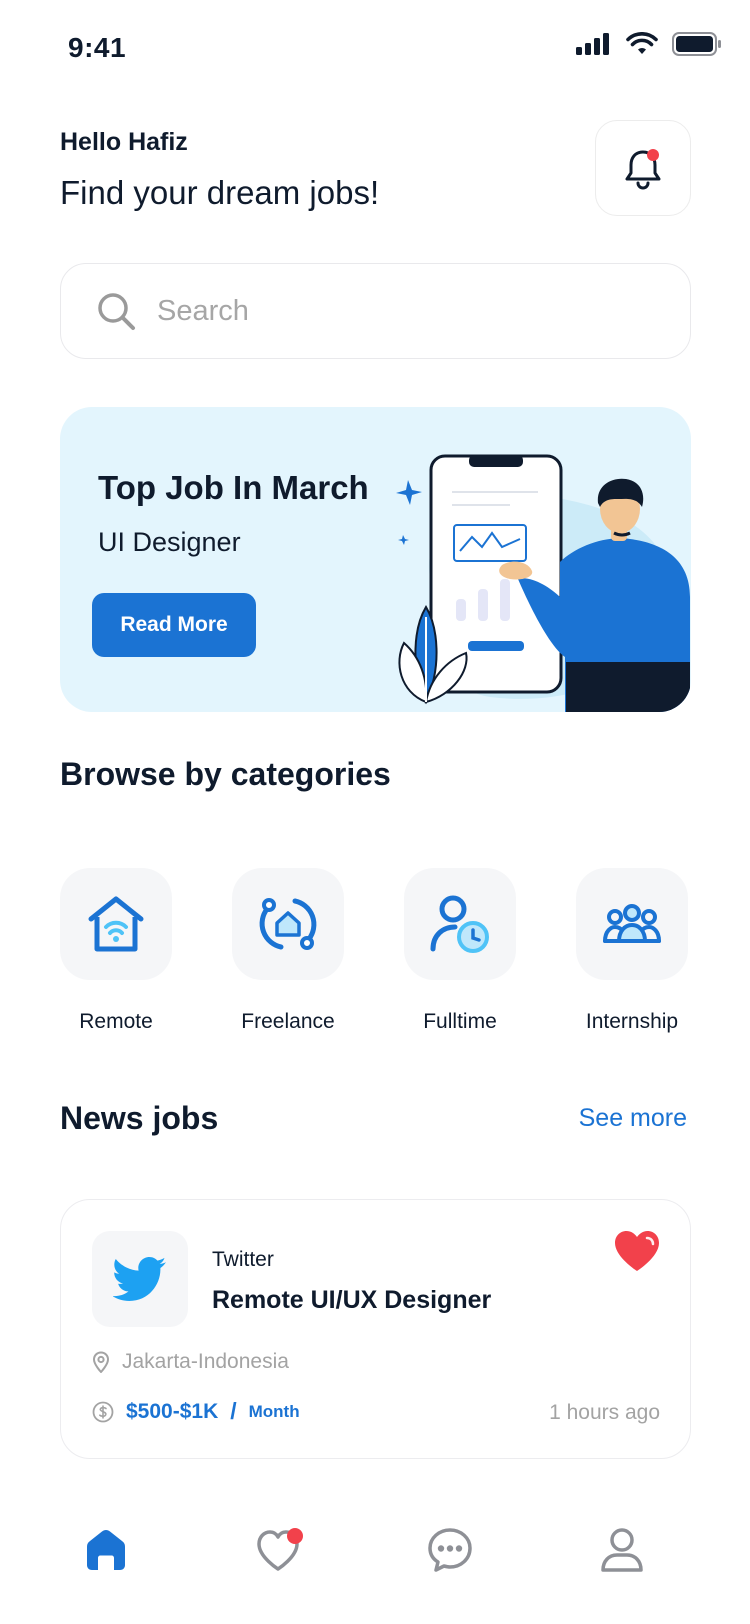 The width and height of the screenshot is (750, 1624). I want to click on bell-icon, so click(643, 169).